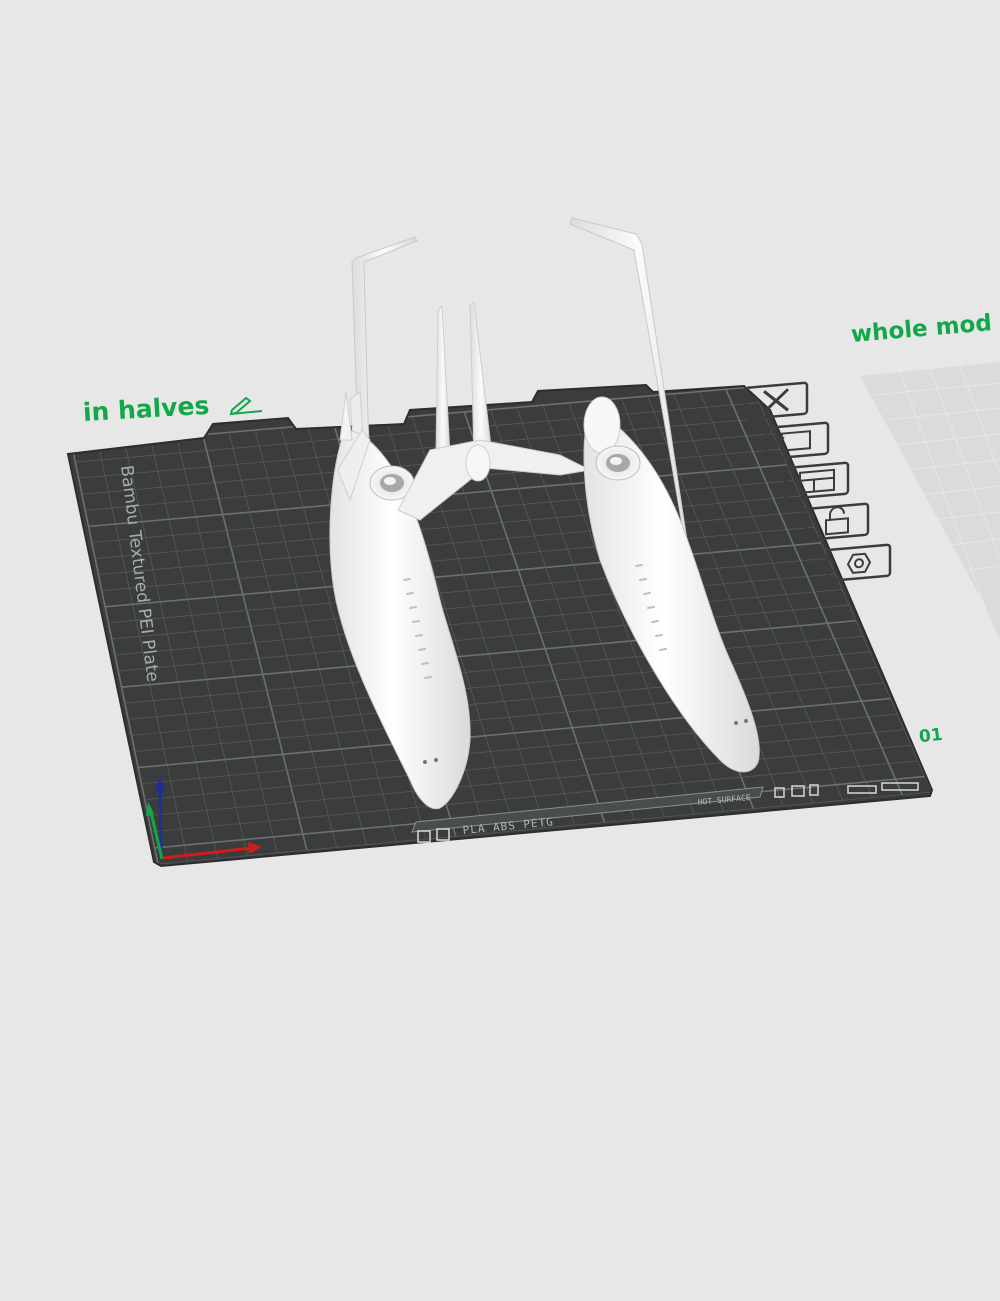  Describe the element at coordinates (246, 405) in the screenshot. I see `edit-plate-name-icon` at that location.